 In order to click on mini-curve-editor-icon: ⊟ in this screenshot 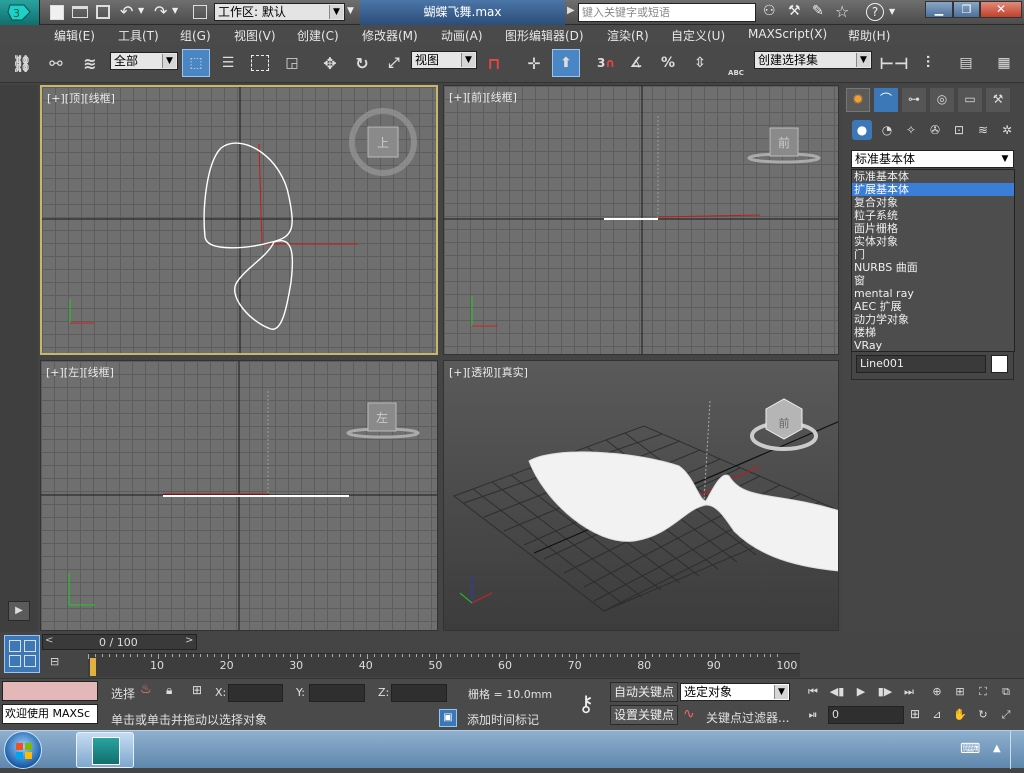, I will do `click(60, 663)`.